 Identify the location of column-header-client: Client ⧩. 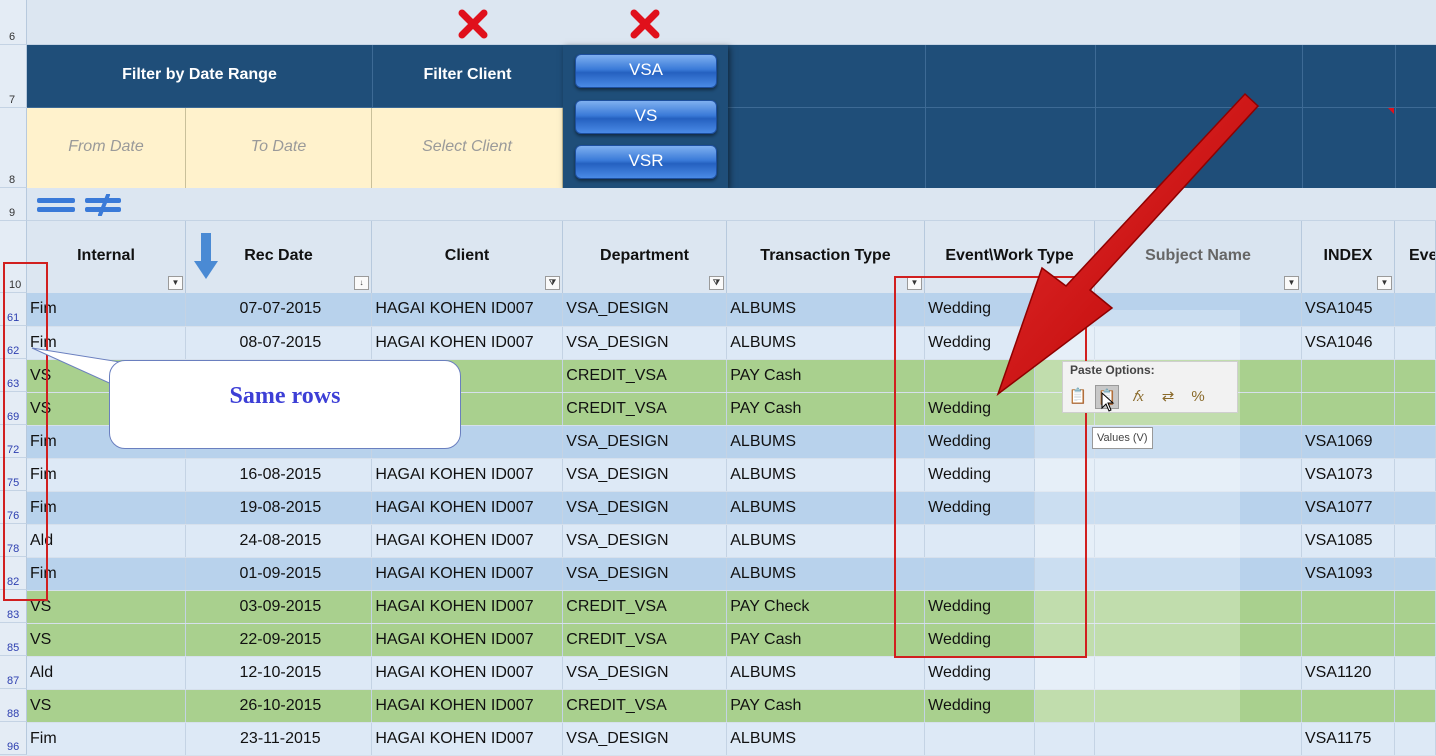
(467, 257).